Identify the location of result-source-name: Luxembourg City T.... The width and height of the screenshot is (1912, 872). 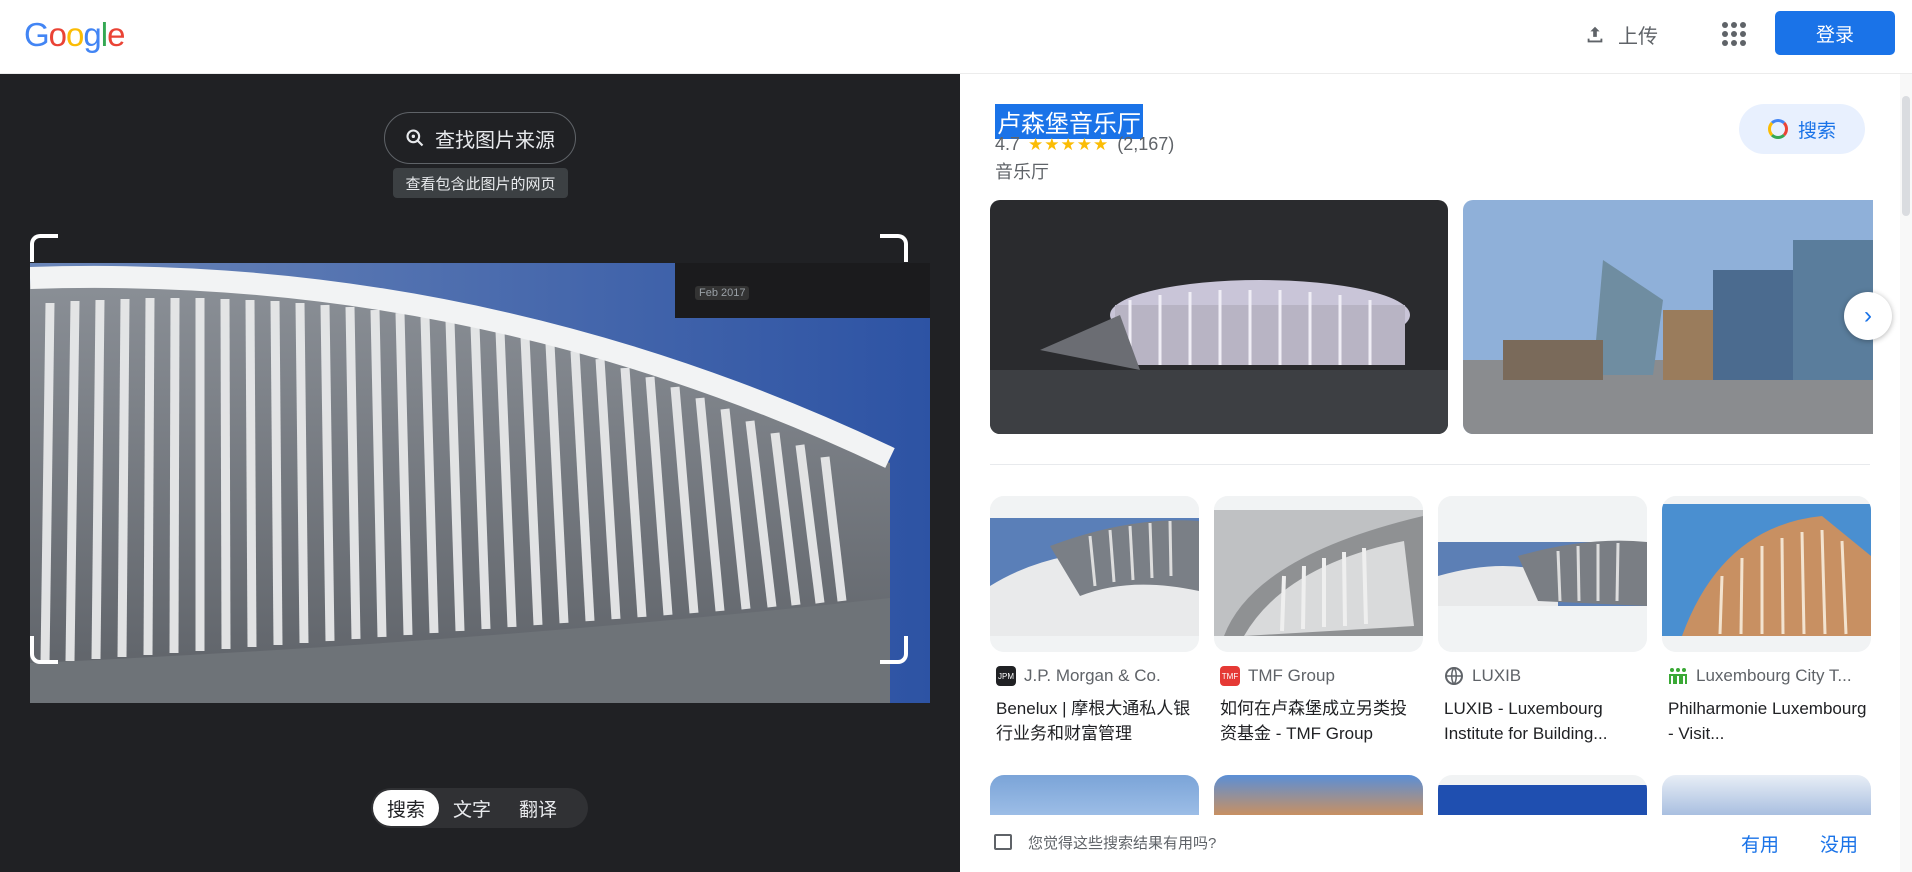
(1774, 675).